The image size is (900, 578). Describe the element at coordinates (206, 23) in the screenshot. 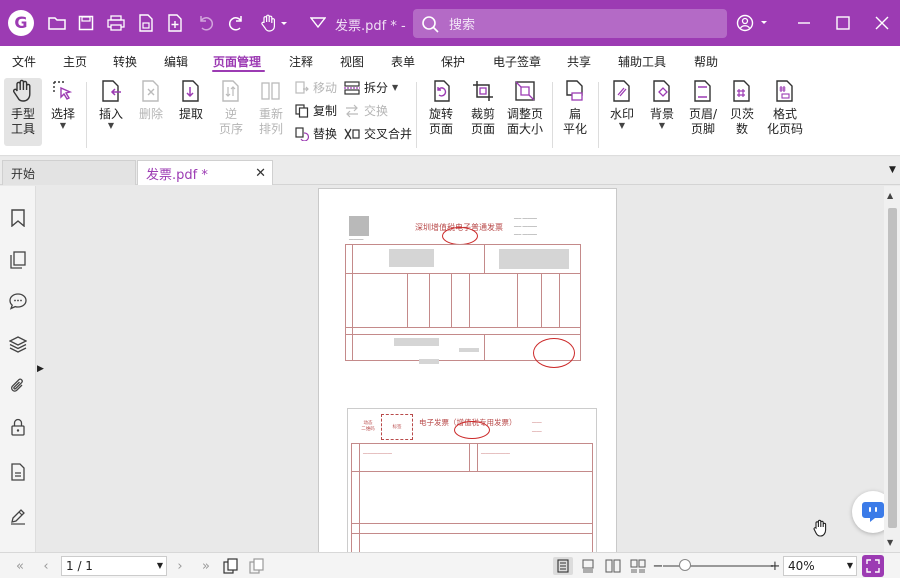

I see `undo-icon` at that location.